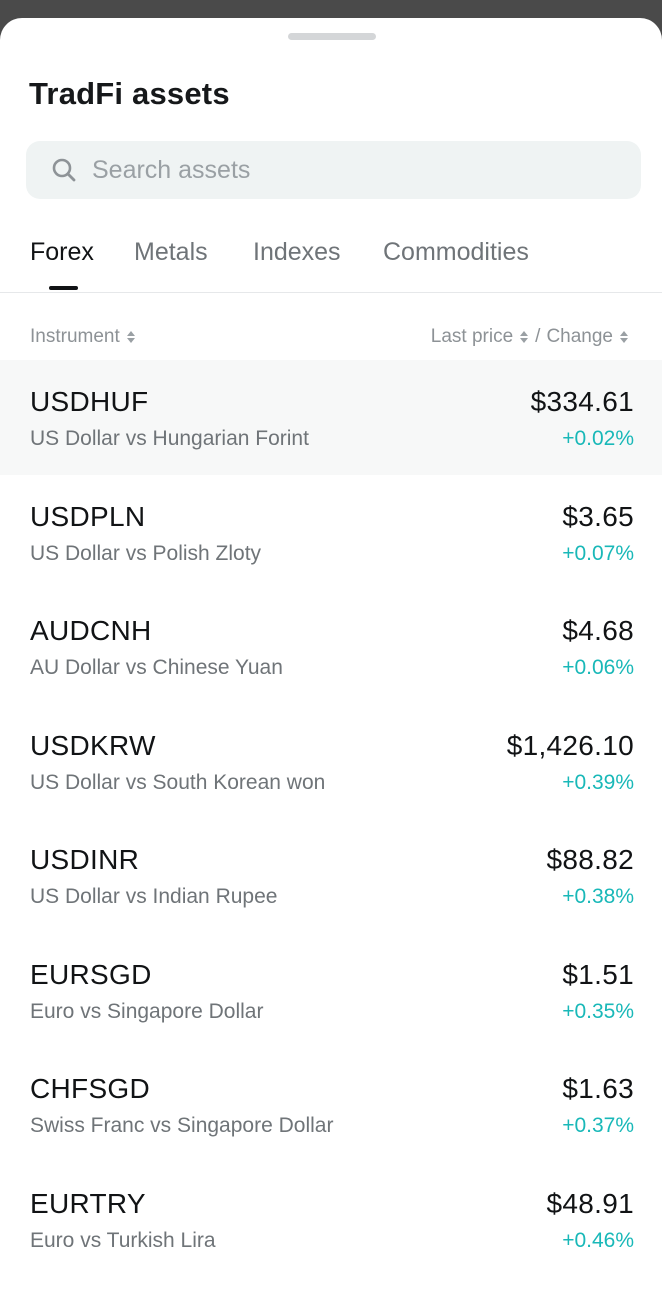 This screenshot has height=1304, width=662. I want to click on asset-symbol: EURSGD, so click(91, 974).